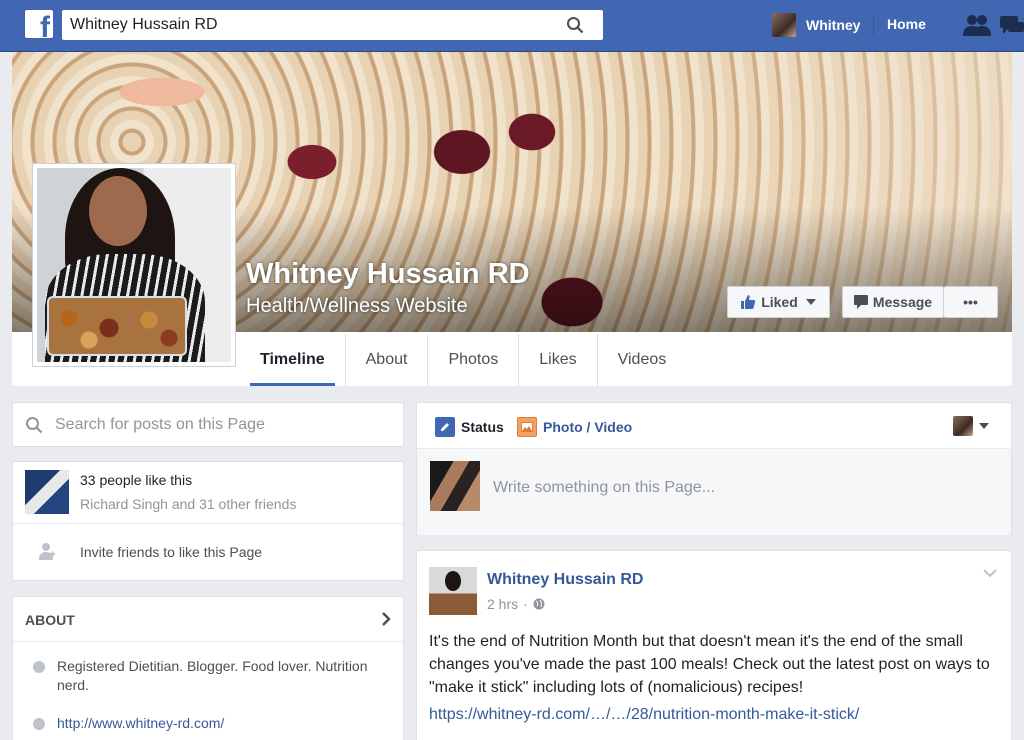  What do you see at coordinates (445, 427) in the screenshot?
I see `pencil-icon` at bounding box center [445, 427].